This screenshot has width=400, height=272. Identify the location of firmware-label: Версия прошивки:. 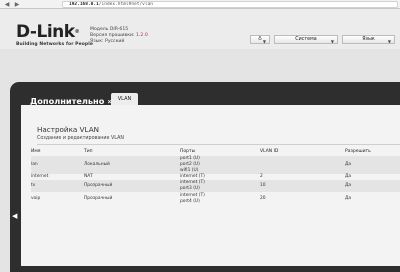
(112, 35).